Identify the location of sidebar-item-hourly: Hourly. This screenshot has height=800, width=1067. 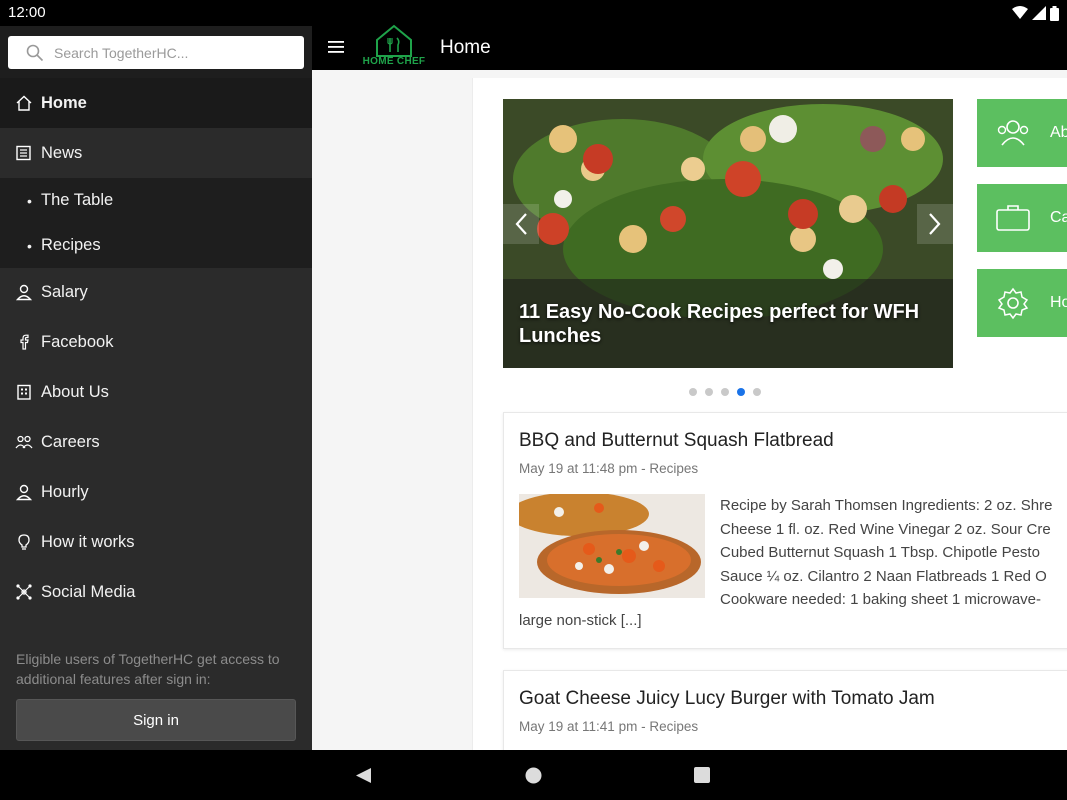
(156, 492).